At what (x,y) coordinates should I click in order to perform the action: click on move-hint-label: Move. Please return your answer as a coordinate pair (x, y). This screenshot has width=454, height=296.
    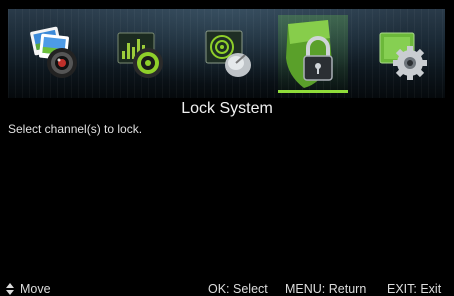
    Looking at the image, I should click on (35, 289).